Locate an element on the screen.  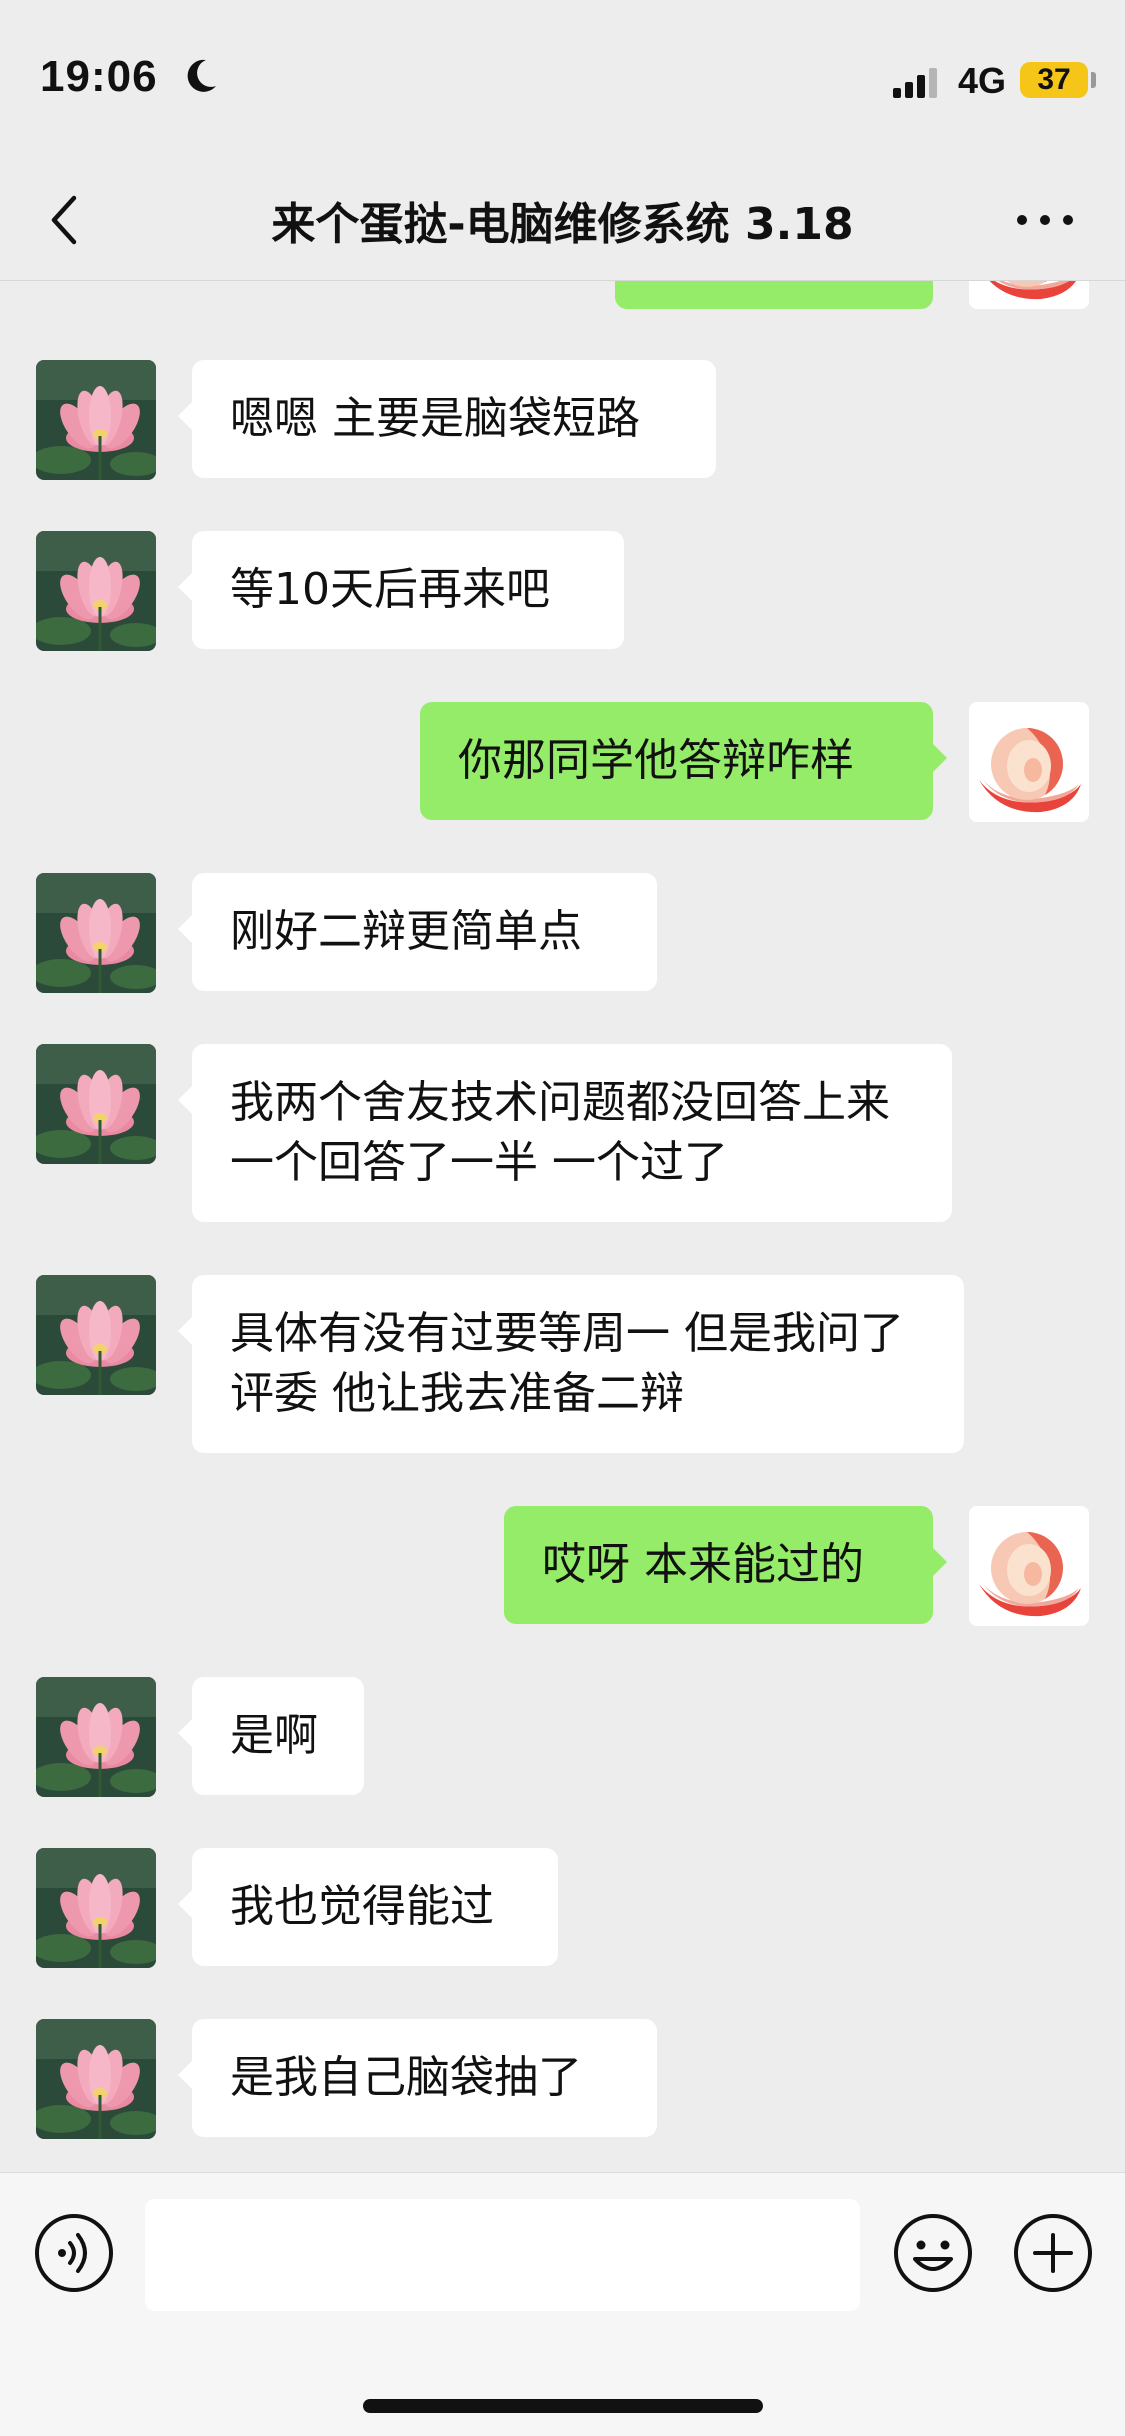
message-bubble: 是啊 is located at coordinates (271, 1736).